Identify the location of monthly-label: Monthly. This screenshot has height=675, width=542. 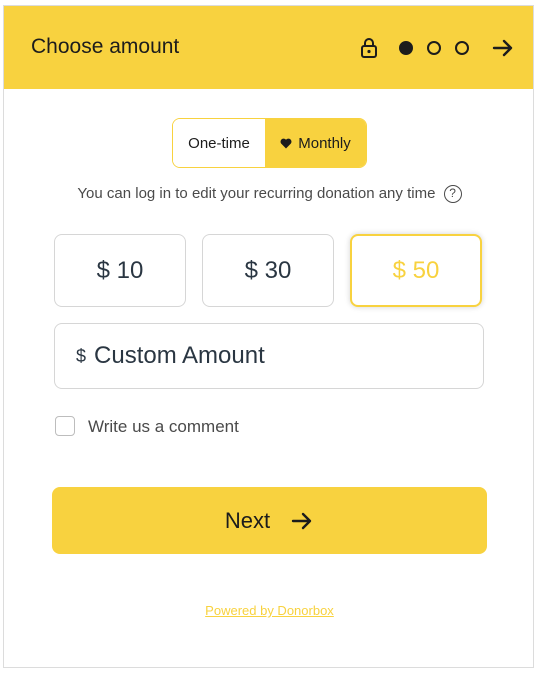
(324, 143).